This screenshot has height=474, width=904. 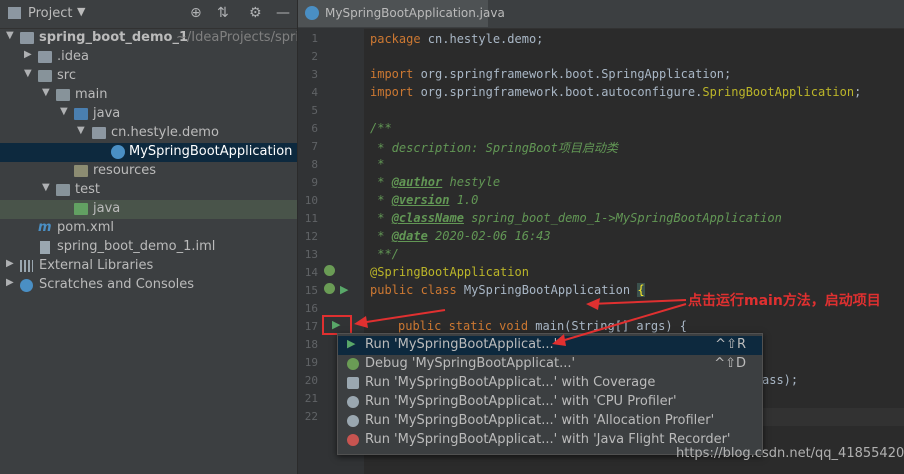 What do you see at coordinates (520, 322) in the screenshot?
I see `annotation-arrows` at bounding box center [520, 322].